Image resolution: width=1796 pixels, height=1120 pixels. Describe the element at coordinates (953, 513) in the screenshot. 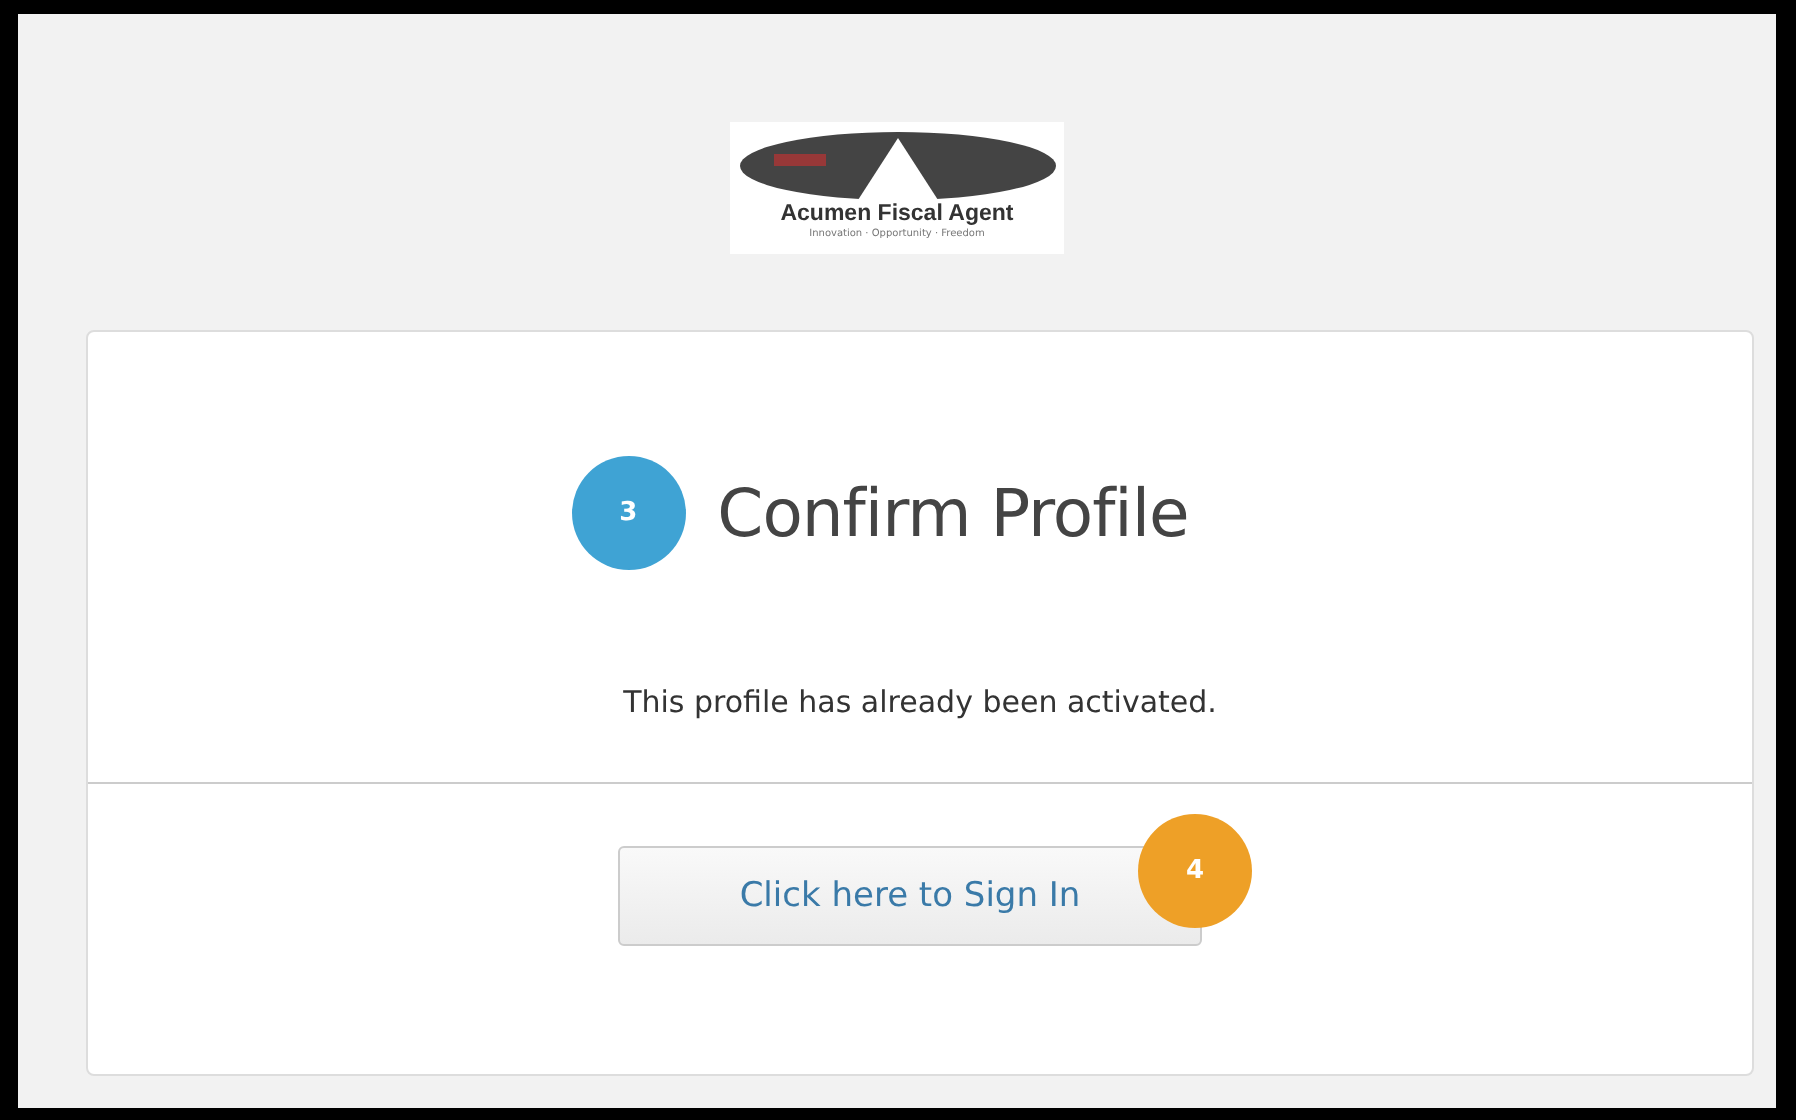

I see `page-title: Confirm Profile` at that location.